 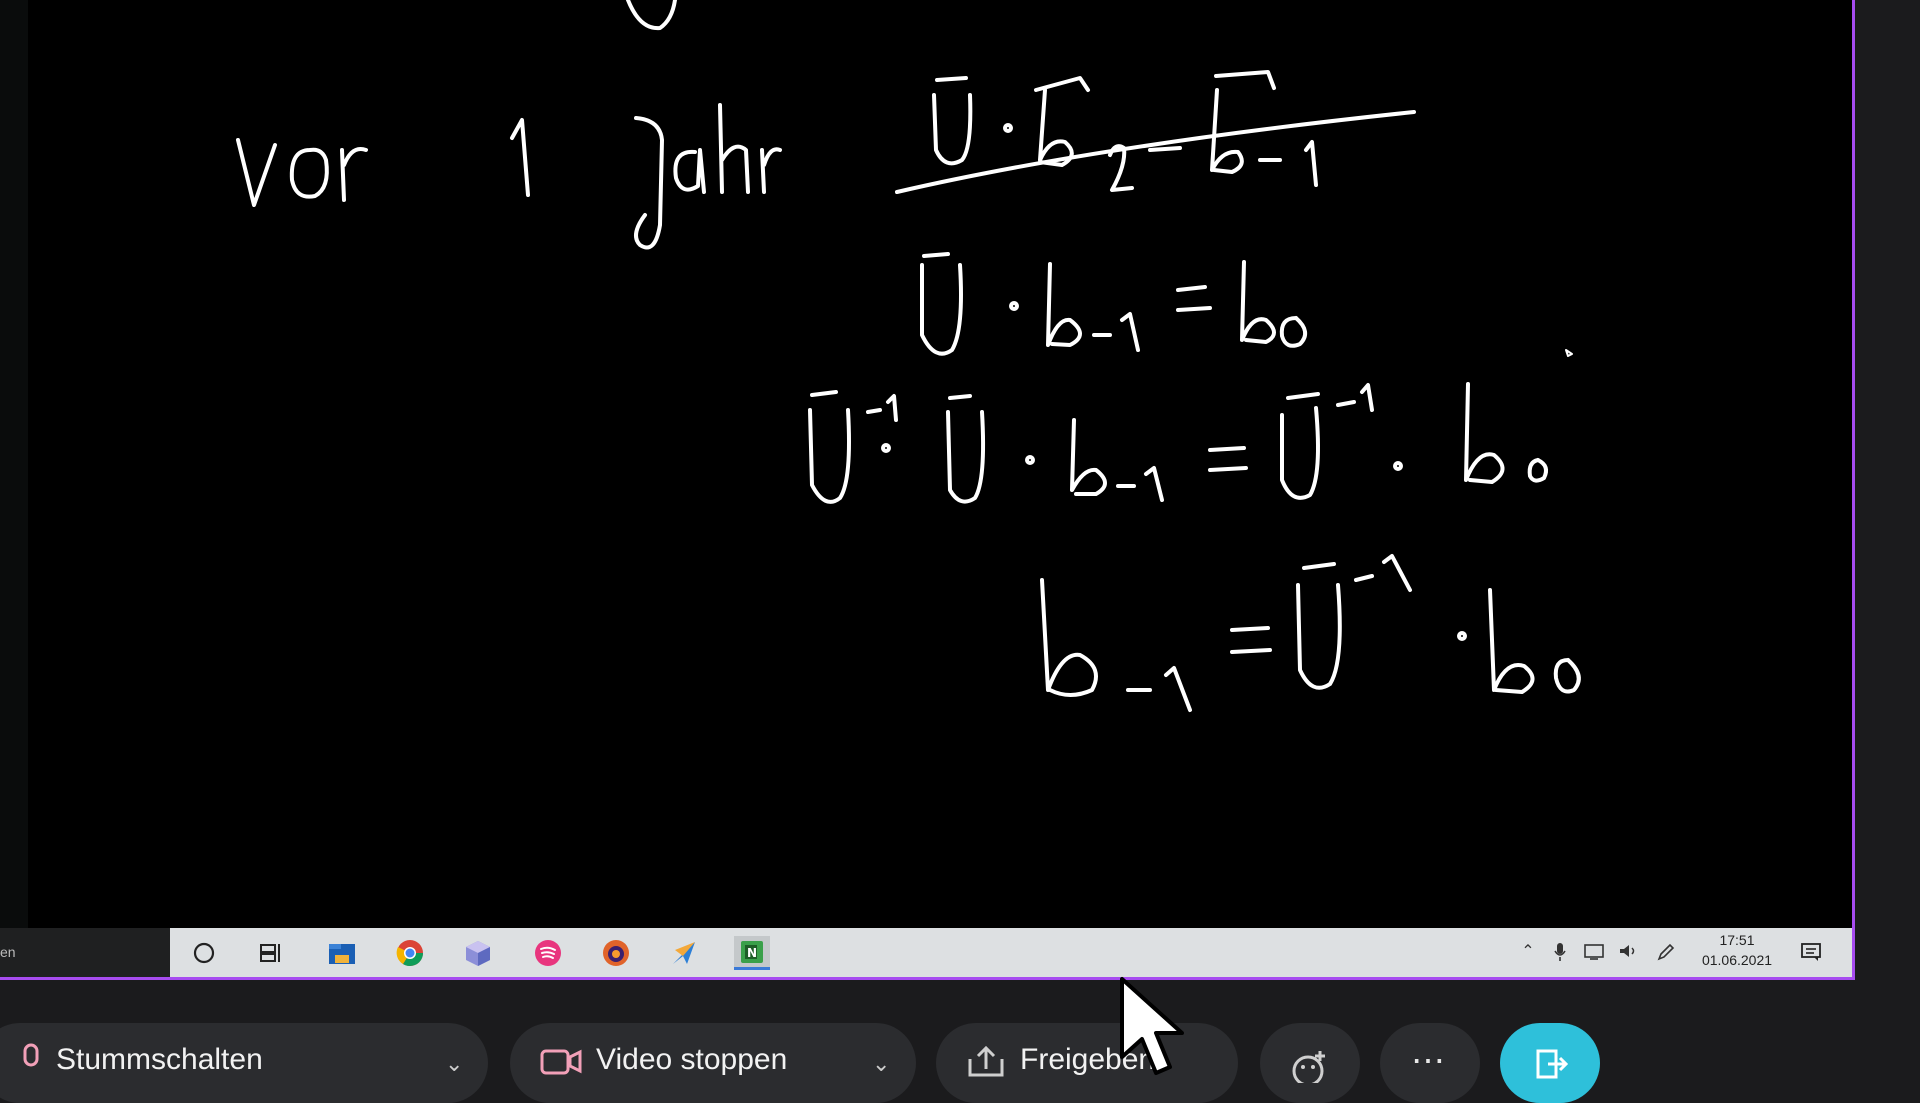 What do you see at coordinates (616, 953) in the screenshot?
I see `firefox-icon` at bounding box center [616, 953].